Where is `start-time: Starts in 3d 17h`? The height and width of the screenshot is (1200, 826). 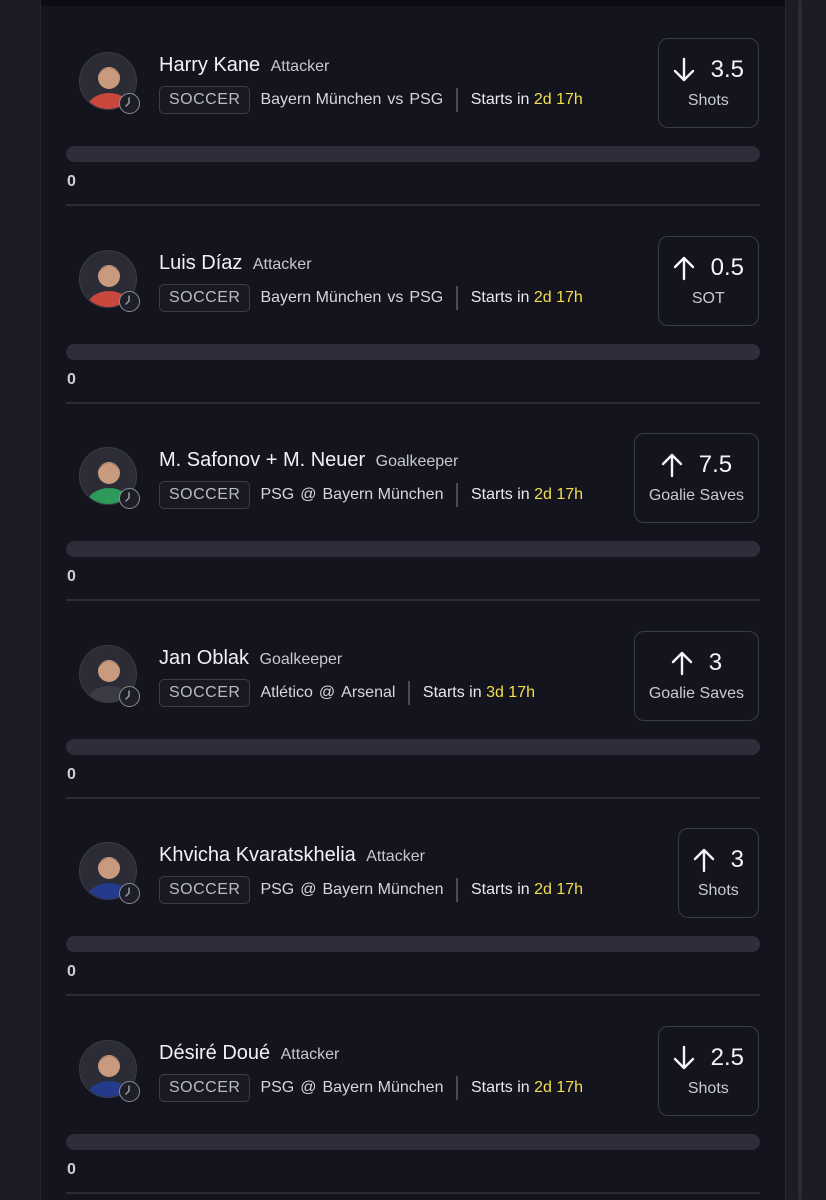
start-time: Starts in 3d 17h is located at coordinates (479, 693).